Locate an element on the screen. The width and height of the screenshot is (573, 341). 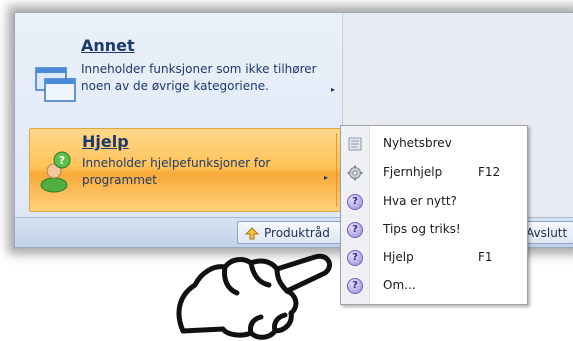
submenu-item-hjelp: ? Hjelp F1 is located at coordinates (434, 258).